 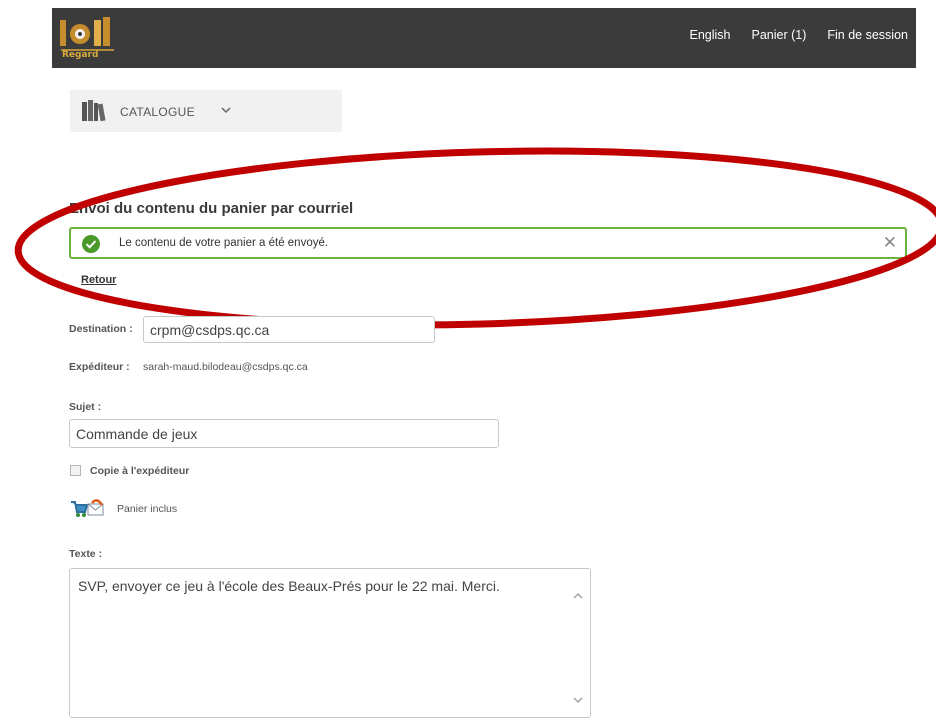 What do you see at coordinates (157, 112) in the screenshot?
I see `catalogue-label: CATALOGUE` at bounding box center [157, 112].